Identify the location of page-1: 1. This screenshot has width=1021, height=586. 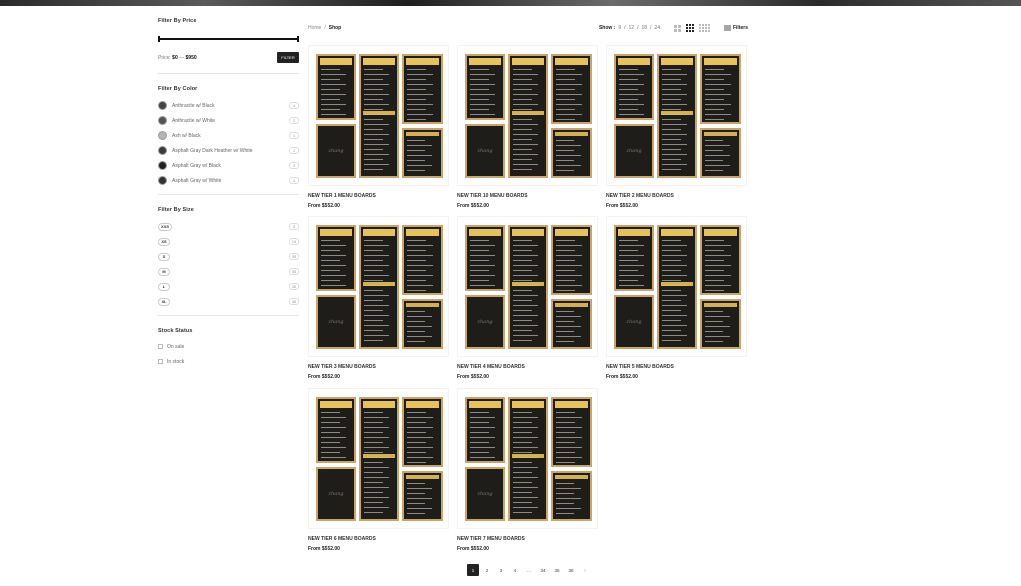
(473, 570).